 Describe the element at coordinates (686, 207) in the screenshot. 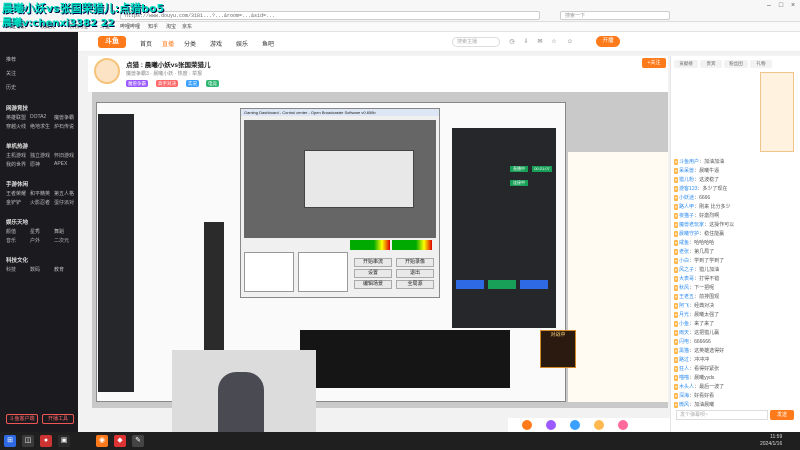

I see `chat-username: 路人甲` at that location.